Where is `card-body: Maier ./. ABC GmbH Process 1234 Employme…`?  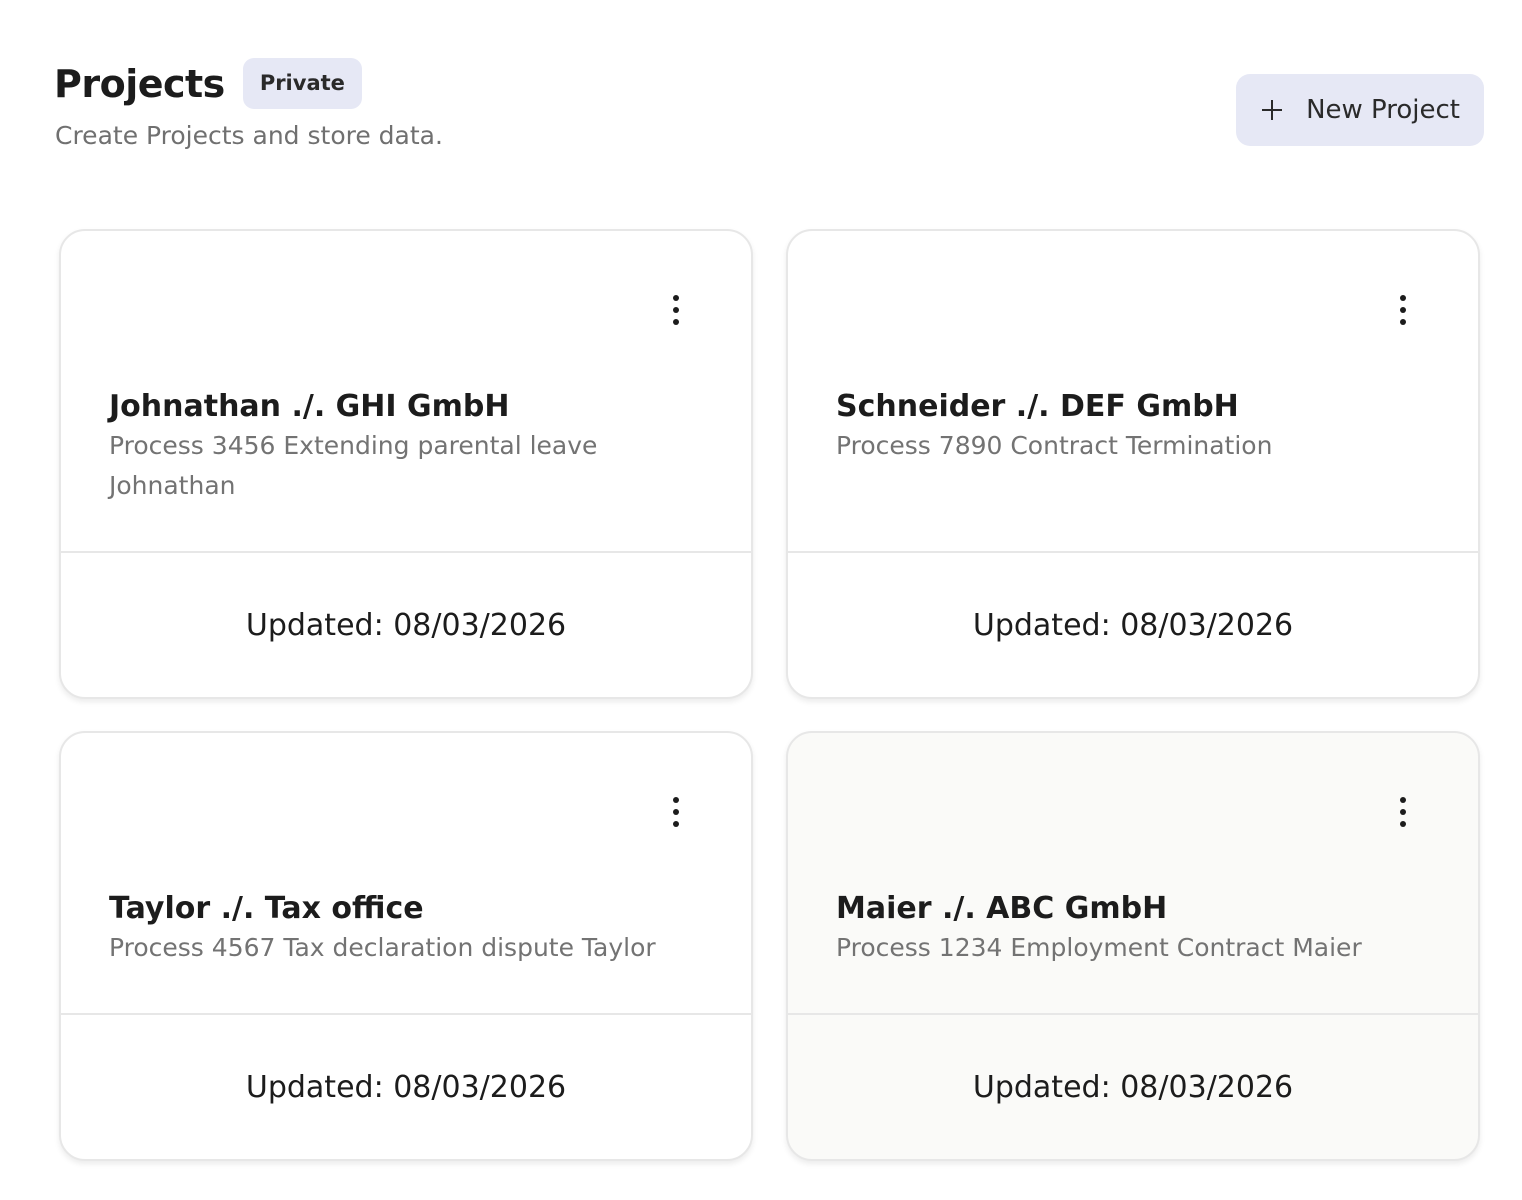
card-body: Maier ./. ABC GmbH Process 1234 Employme… is located at coordinates (1133, 874).